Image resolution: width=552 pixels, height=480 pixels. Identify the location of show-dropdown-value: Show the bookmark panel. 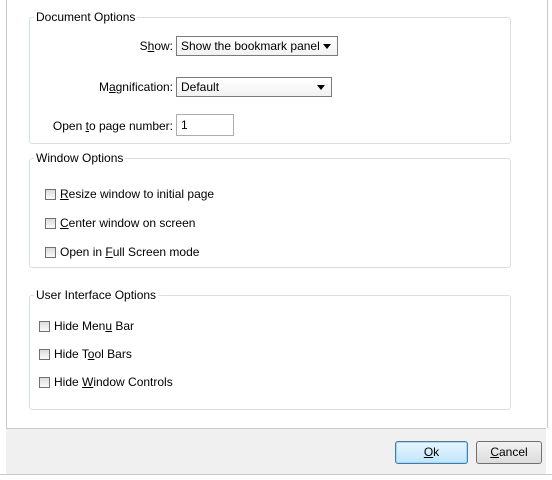
(250, 46).